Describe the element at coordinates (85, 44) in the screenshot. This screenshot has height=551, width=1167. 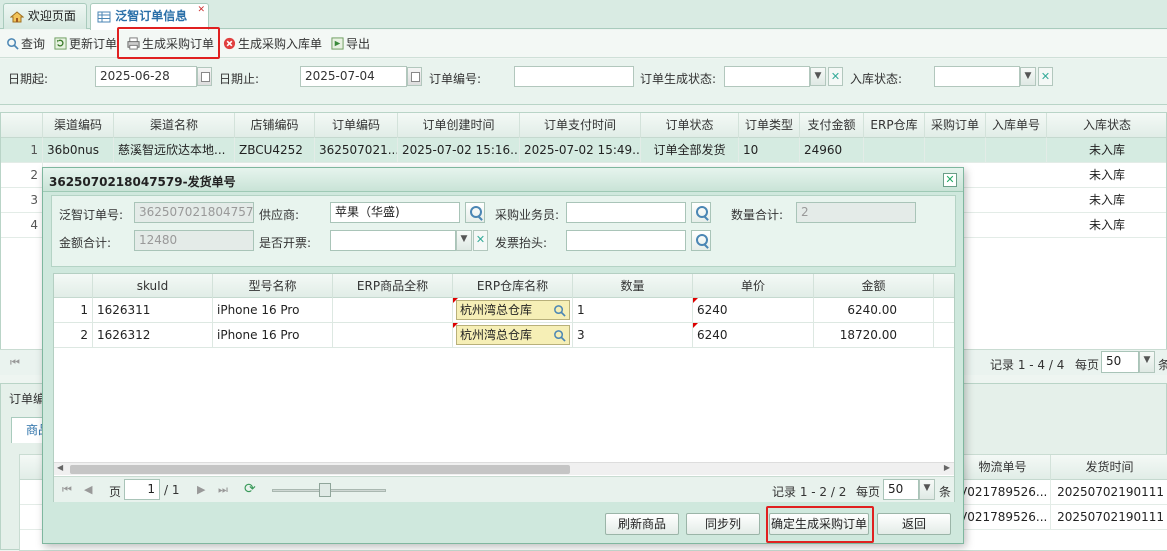
I see `update-order-button: 更新订单` at that location.